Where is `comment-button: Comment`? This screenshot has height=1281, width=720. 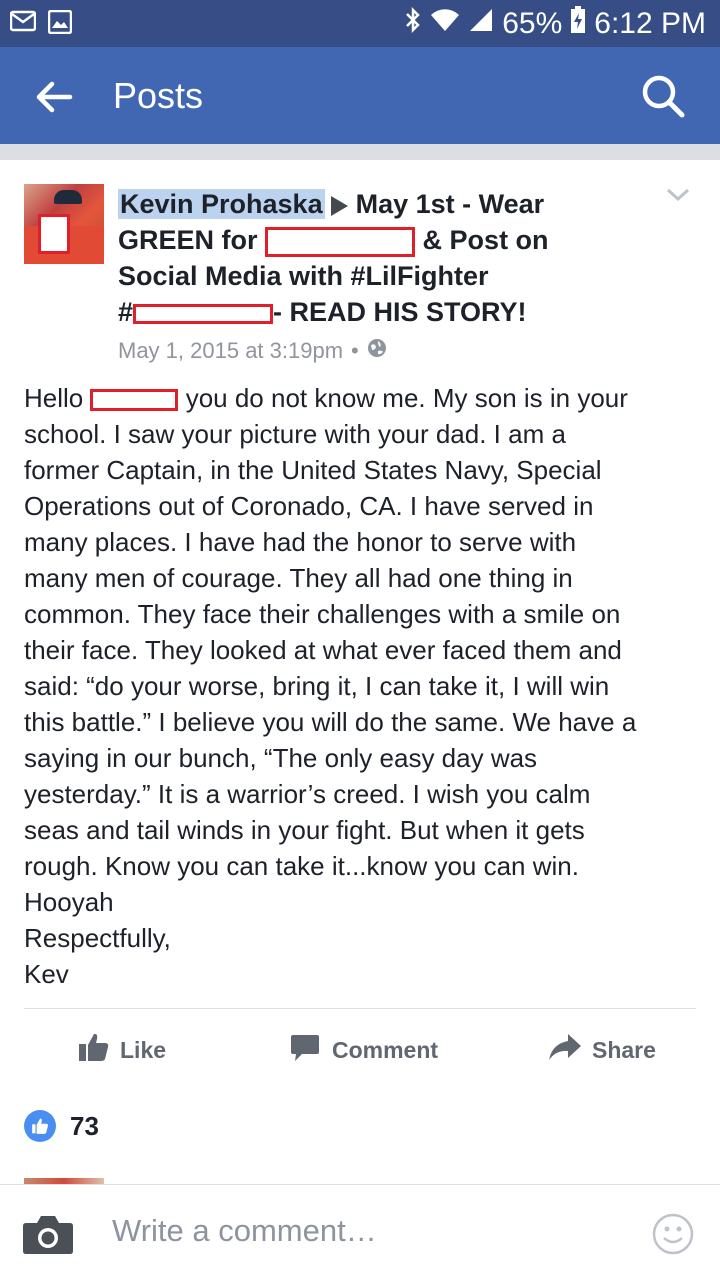 comment-button: Comment is located at coordinates (364, 1050).